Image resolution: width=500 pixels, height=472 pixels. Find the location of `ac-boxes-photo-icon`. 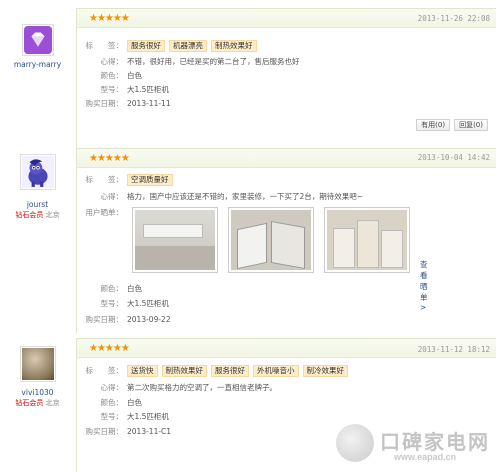

ac-boxes-photo-icon is located at coordinates (271, 240).